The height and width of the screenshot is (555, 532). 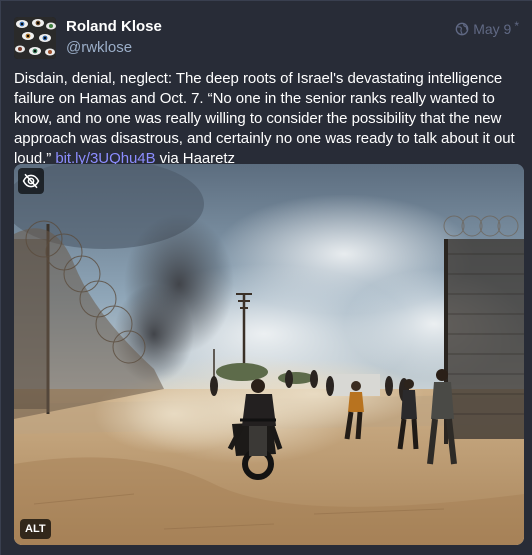 I want to click on status-meta: May 9 *, so click(x=487, y=28).